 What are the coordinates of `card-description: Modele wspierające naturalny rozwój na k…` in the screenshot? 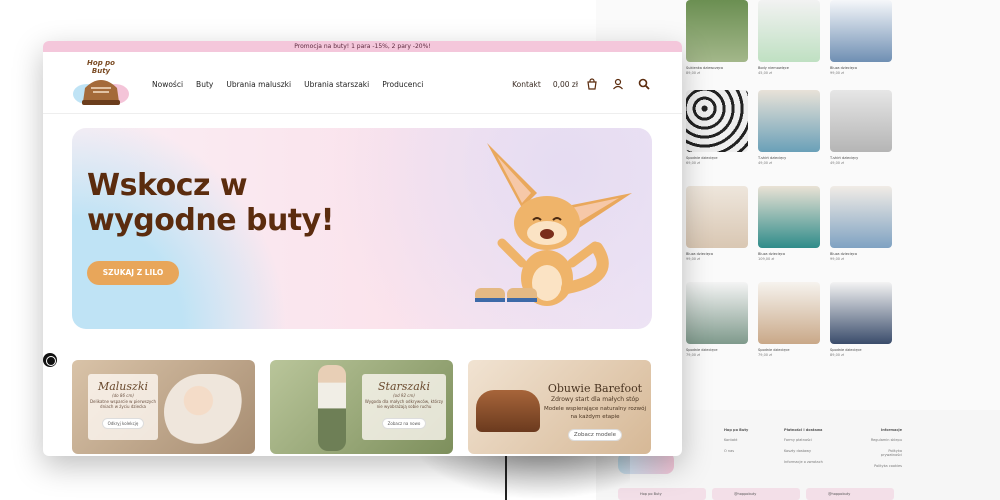 It's located at (595, 413).